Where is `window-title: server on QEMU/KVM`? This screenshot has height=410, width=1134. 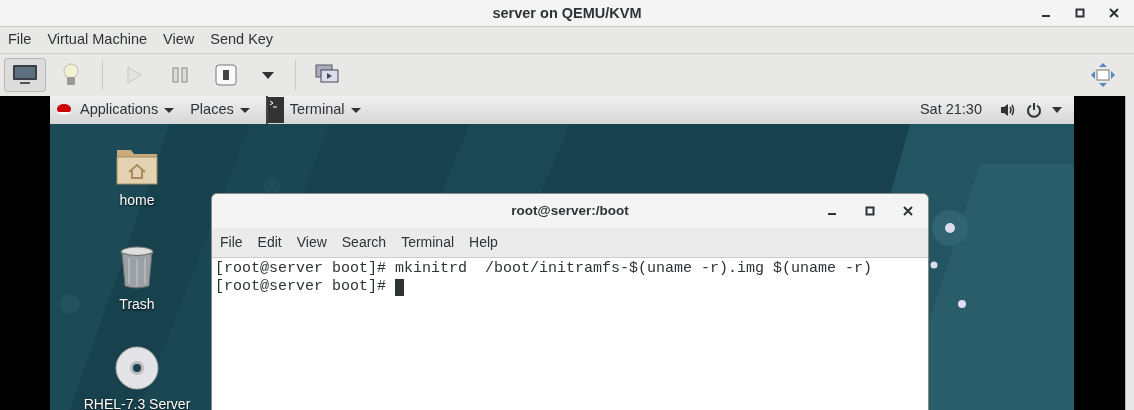
window-title: server on QEMU/KVM is located at coordinates (567, 13).